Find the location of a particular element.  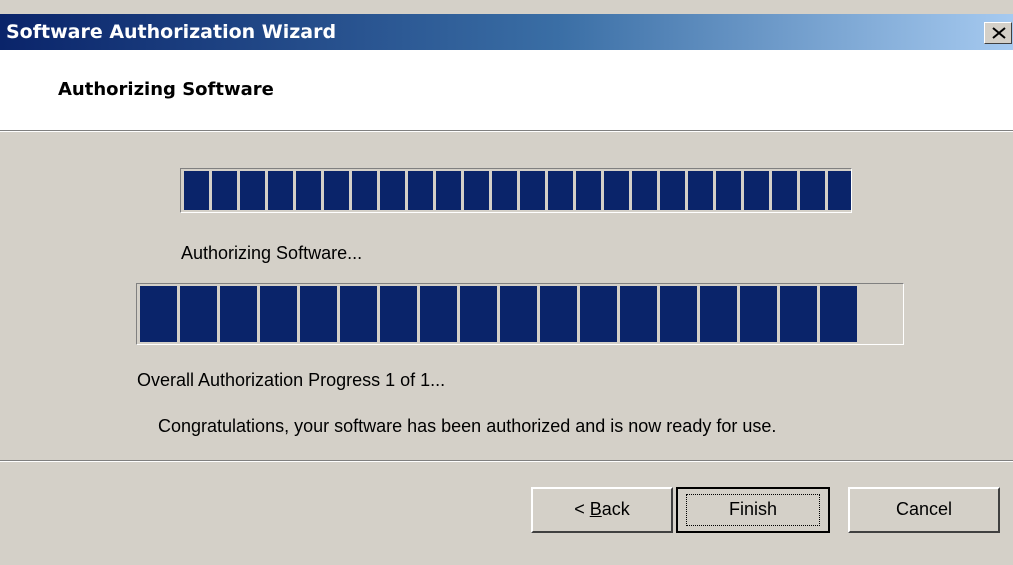

window-title: Software Authorization Wizard is located at coordinates (171, 32).